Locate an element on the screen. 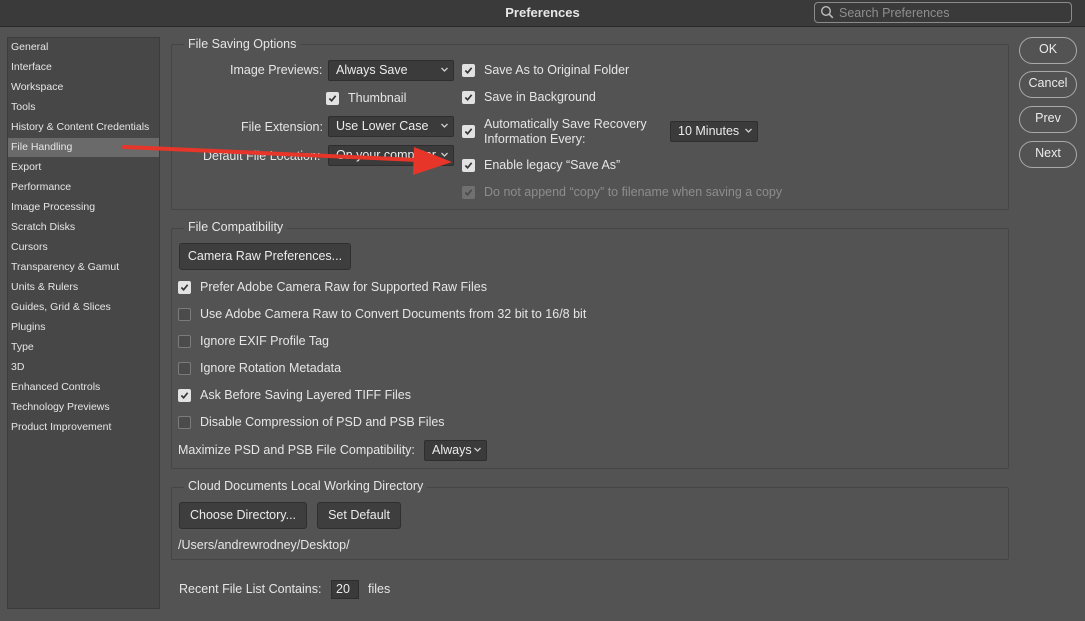  file-extension-value: Use Lower Case is located at coordinates (382, 126).